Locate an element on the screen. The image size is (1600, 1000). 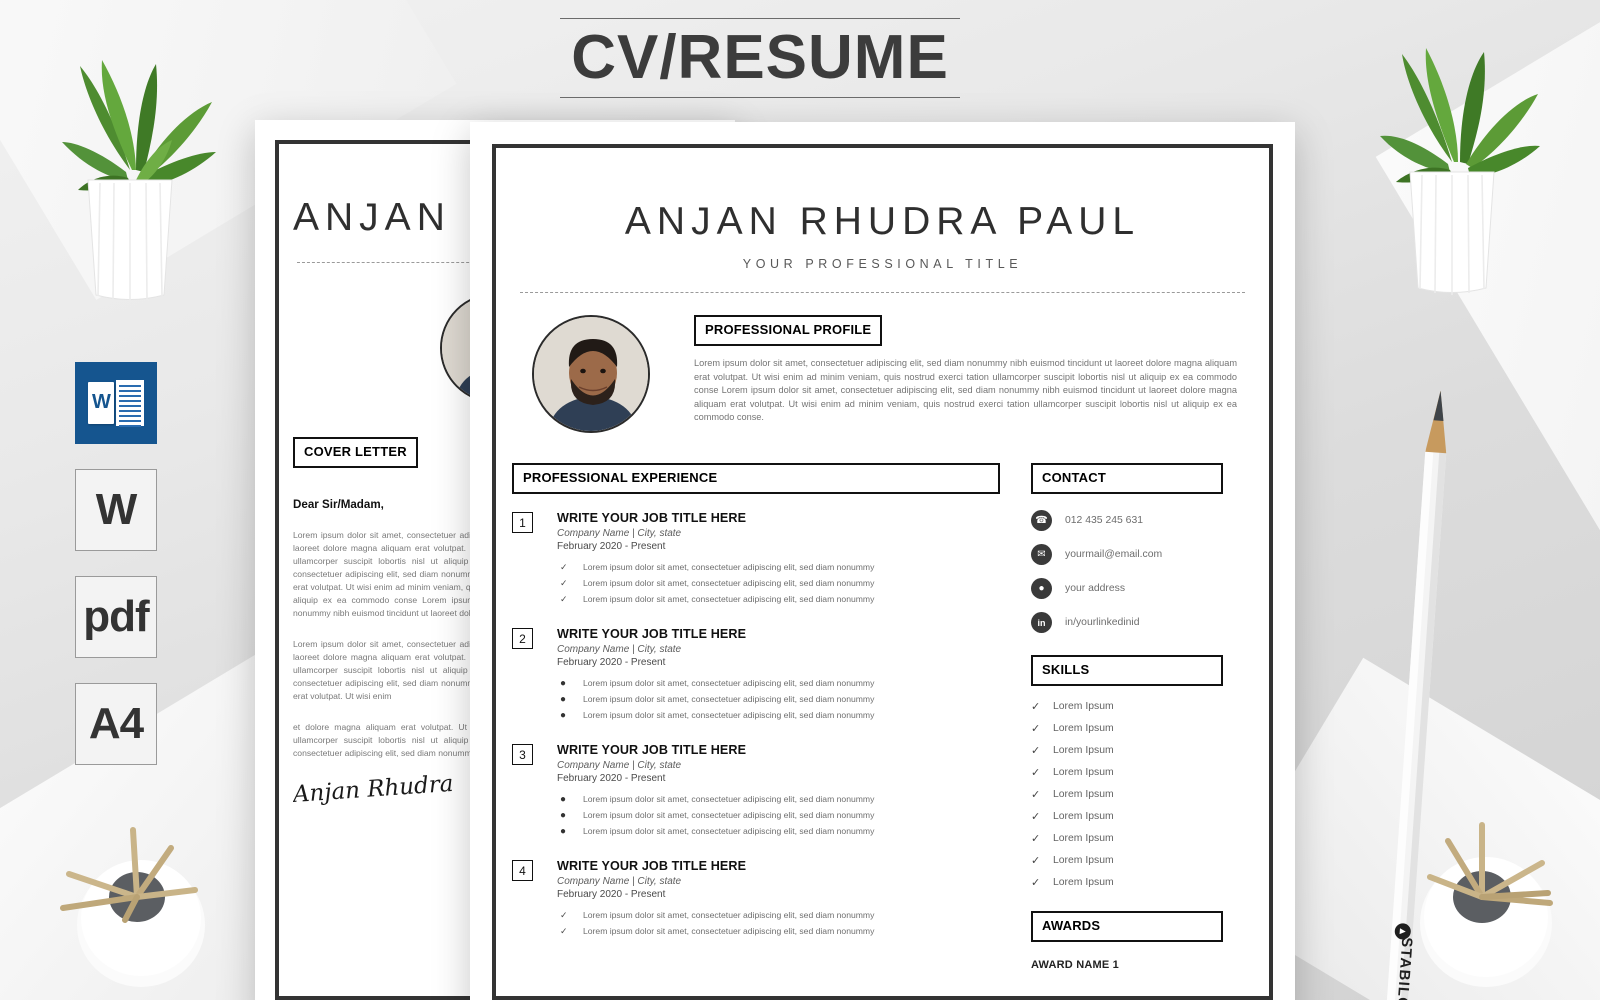
contact-value: in/yourlinkedinid is located at coordinates (1102, 622).